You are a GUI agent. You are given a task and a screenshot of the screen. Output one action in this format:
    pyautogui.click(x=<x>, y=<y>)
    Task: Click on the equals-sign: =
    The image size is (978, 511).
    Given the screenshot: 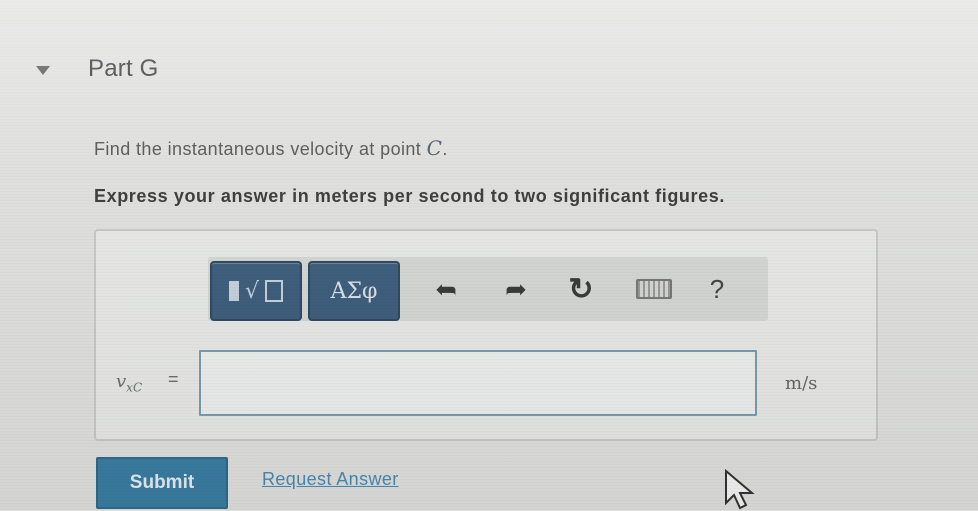 What is the action you would take?
    pyautogui.click(x=173, y=379)
    